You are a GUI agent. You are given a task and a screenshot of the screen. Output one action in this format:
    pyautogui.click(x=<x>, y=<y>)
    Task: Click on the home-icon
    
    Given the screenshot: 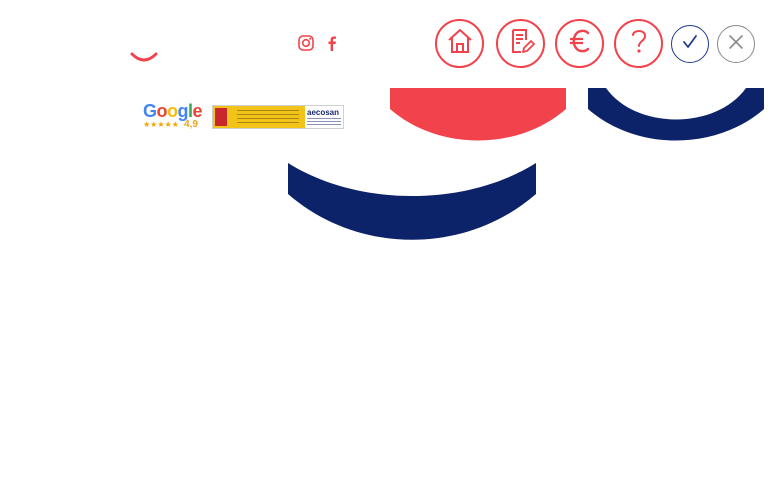 What is the action you would take?
    pyautogui.click(x=460, y=43)
    